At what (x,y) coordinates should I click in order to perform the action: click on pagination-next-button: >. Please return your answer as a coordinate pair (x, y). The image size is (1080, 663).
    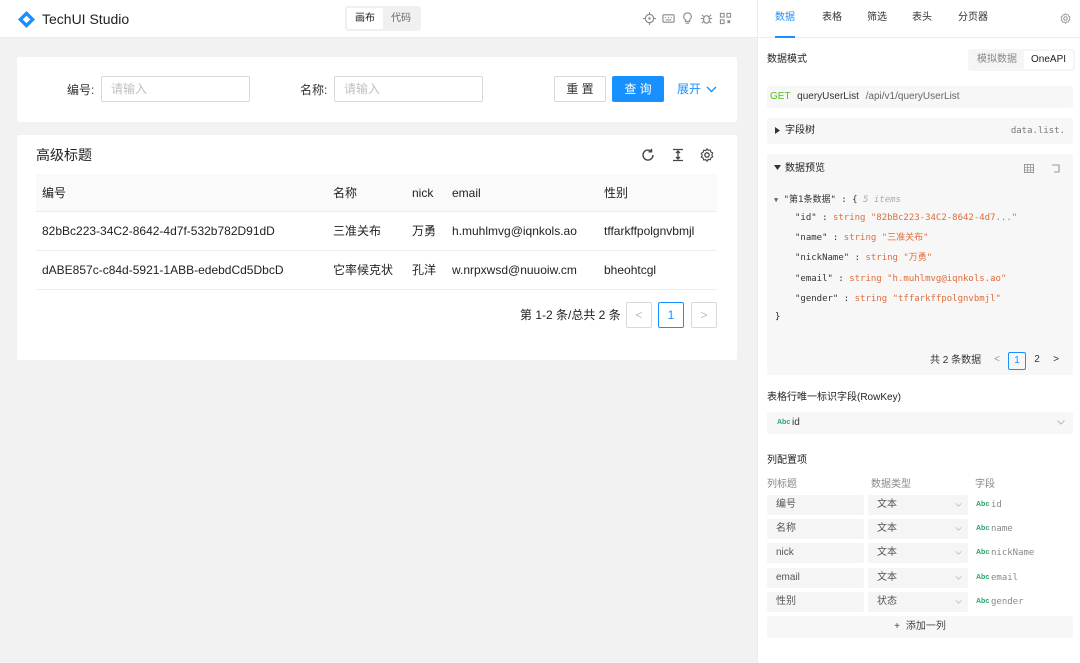
    Looking at the image, I should click on (704, 315).